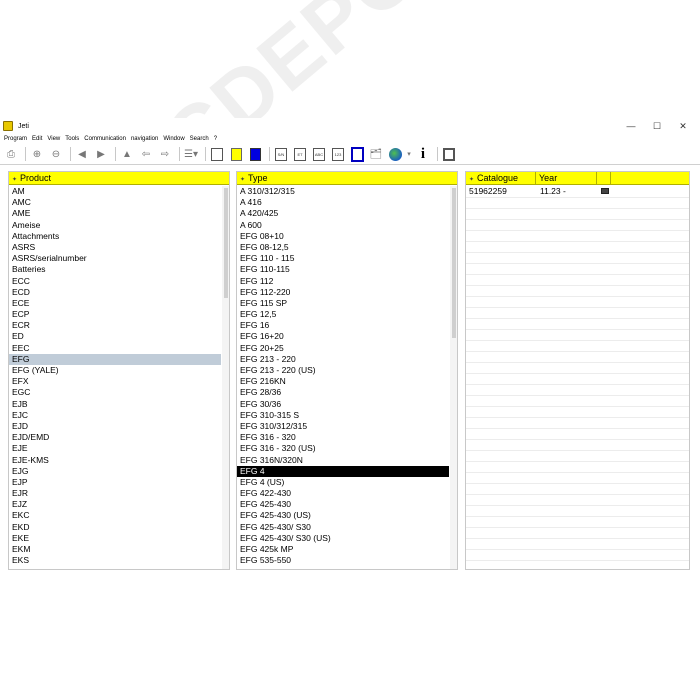  What do you see at coordinates (115, 381) in the screenshot?
I see `list-item: EFX` at bounding box center [115, 381].